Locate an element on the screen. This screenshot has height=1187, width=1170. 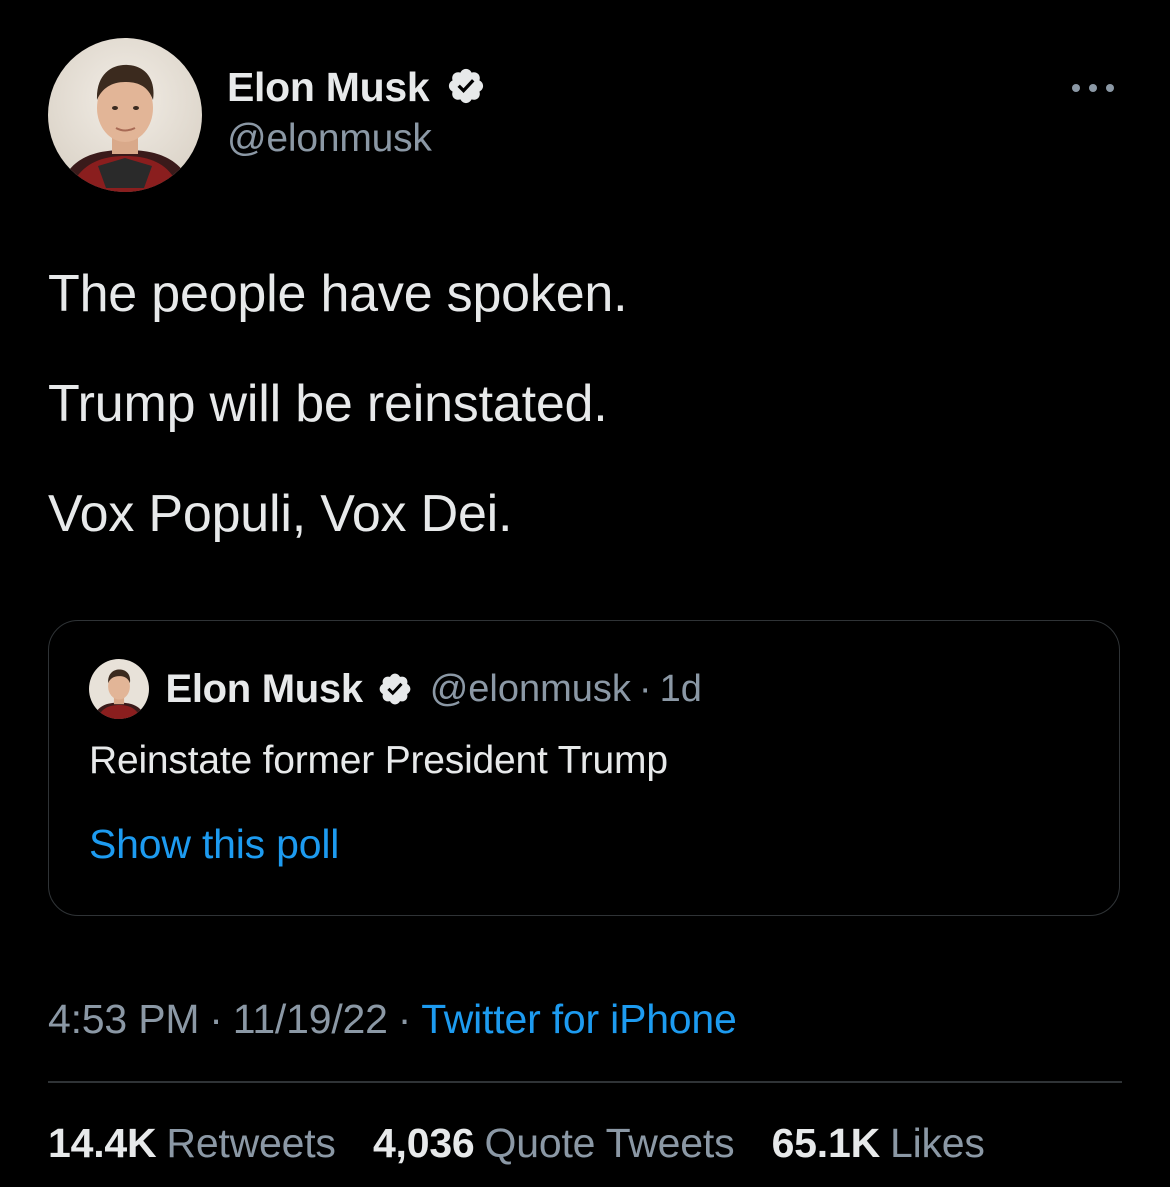
author-name-block: Elon Musk @elonmusk is located at coordinates (356, 112).